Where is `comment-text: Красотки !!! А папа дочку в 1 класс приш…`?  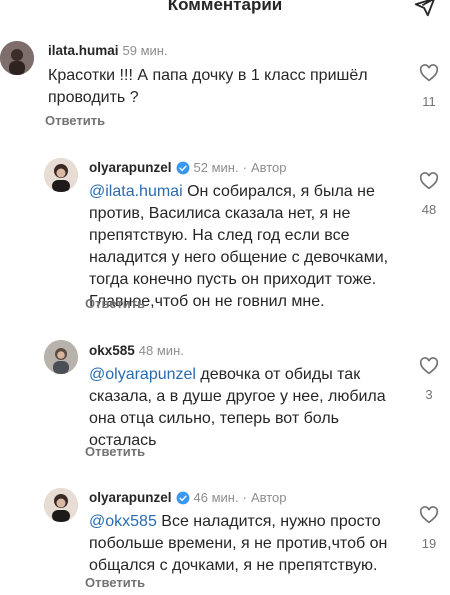 comment-text: Красотки !!! А папа дочку в 1 класс приш… is located at coordinates (208, 86).